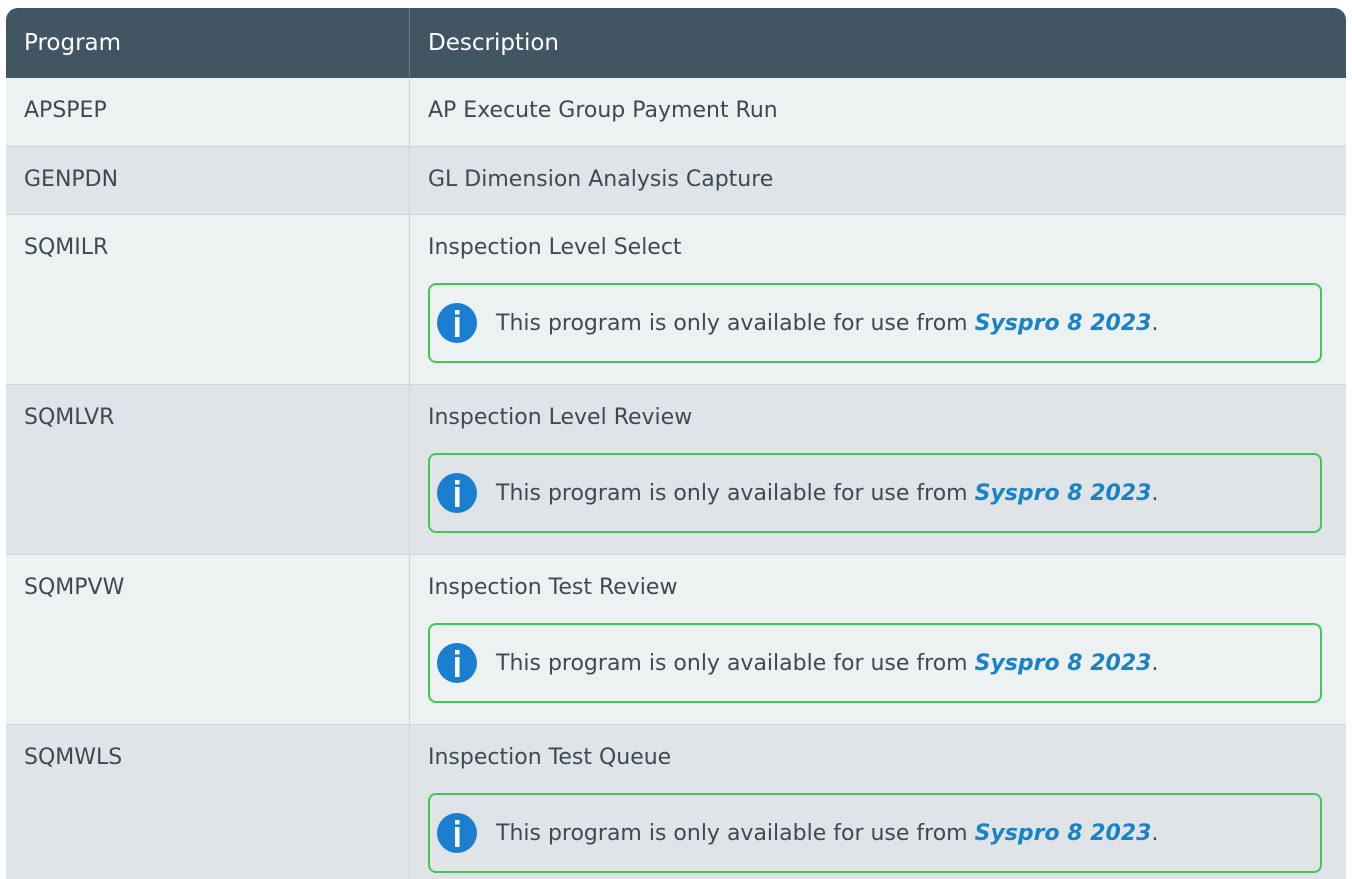  Describe the element at coordinates (550, 757) in the screenshot. I see `program-description: Inspection Test Queue` at that location.